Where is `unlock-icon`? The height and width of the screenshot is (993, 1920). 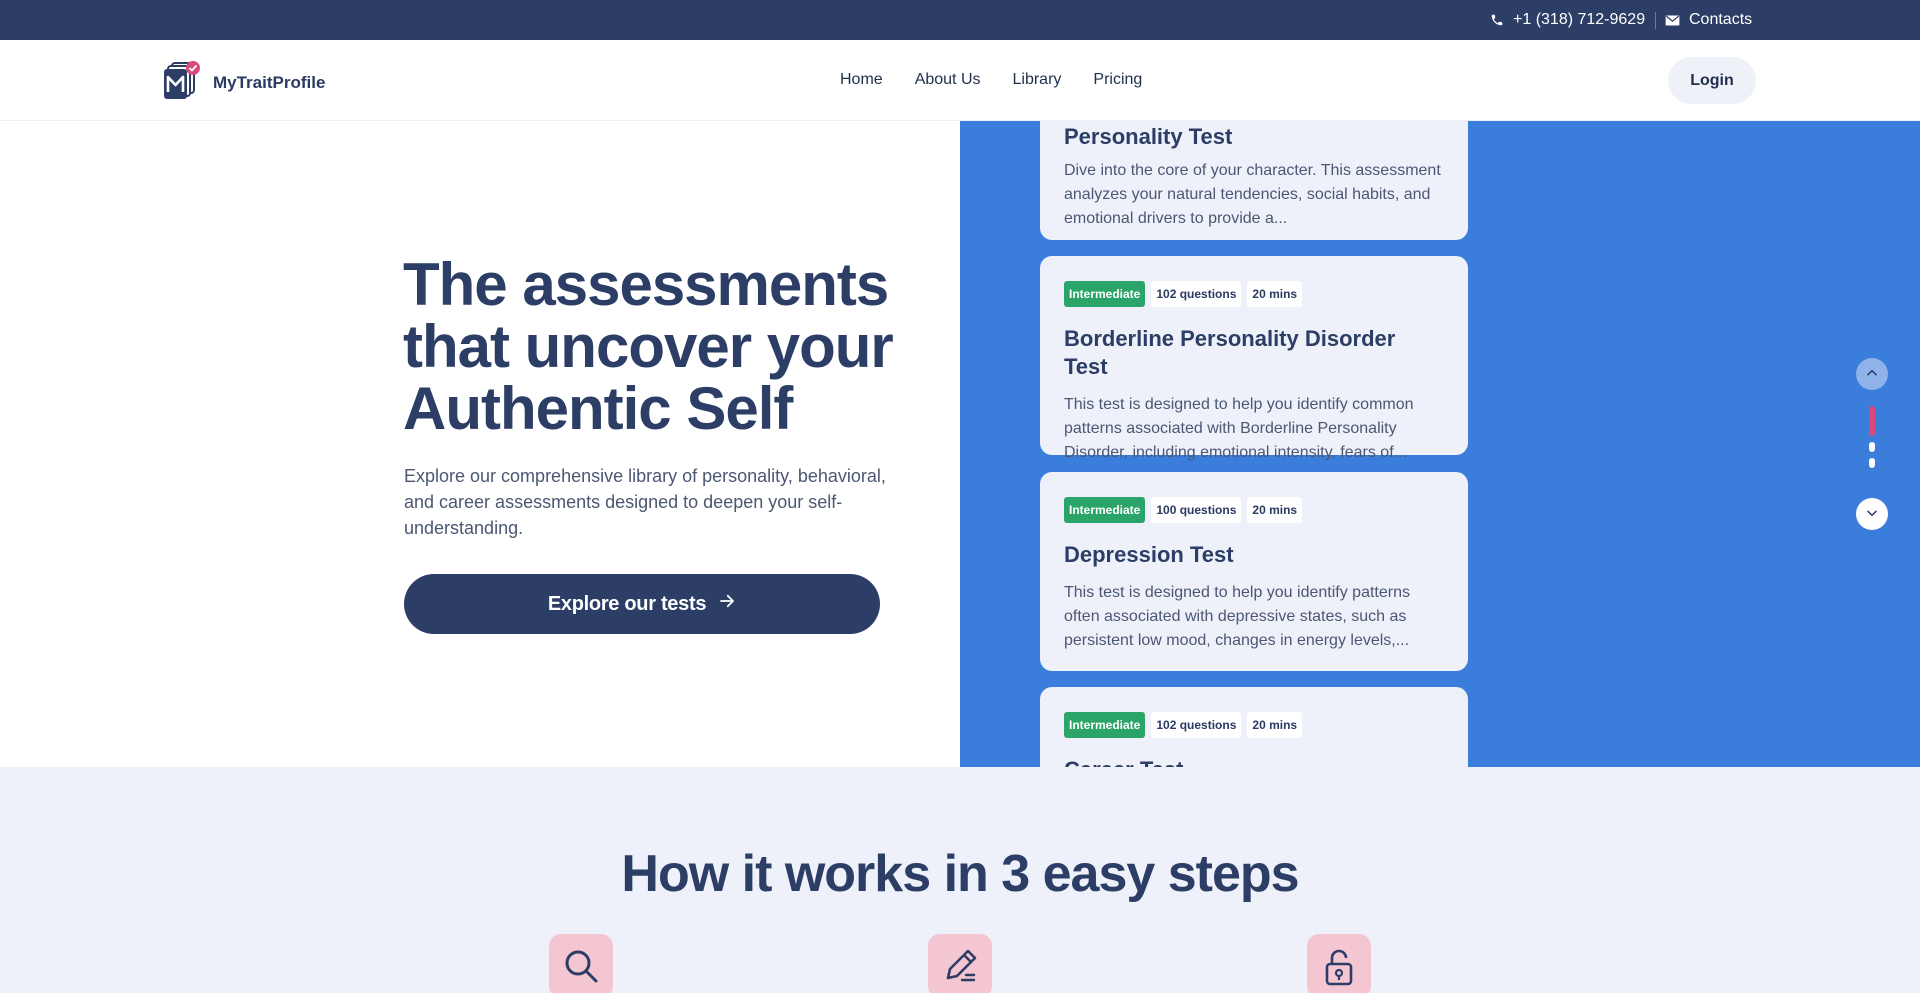
unlock-icon is located at coordinates (1339, 963).